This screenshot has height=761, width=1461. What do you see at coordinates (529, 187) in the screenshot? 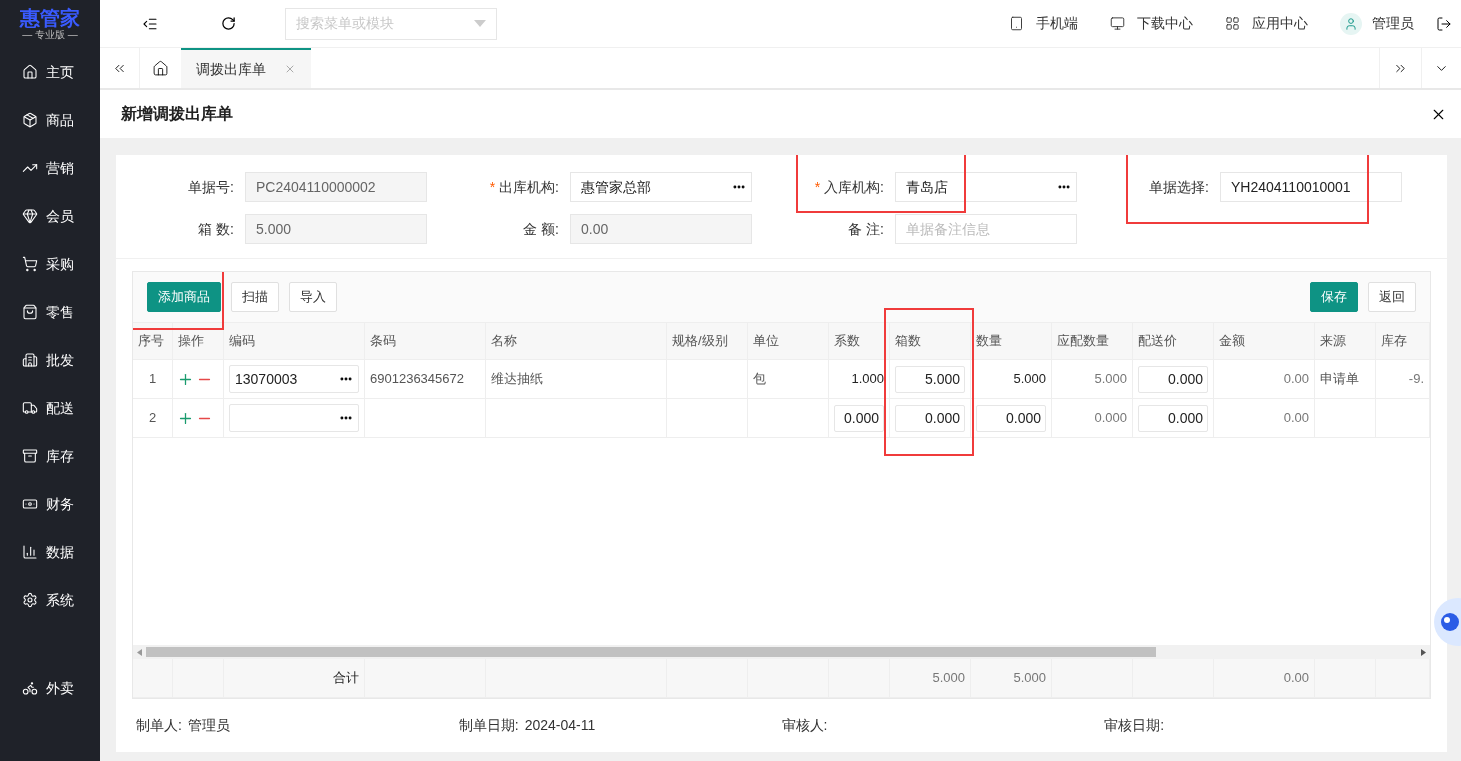
I see `field-label: 出库机构:` at bounding box center [529, 187].